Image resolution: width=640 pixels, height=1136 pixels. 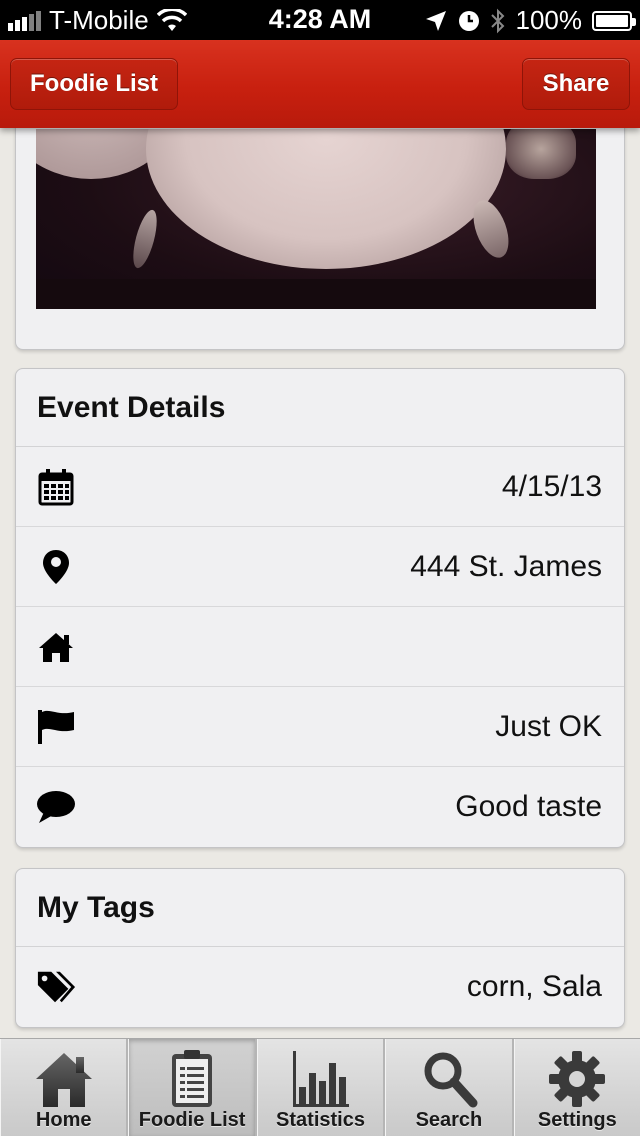 I want to click on calendar-icon, so click(x=56, y=487).